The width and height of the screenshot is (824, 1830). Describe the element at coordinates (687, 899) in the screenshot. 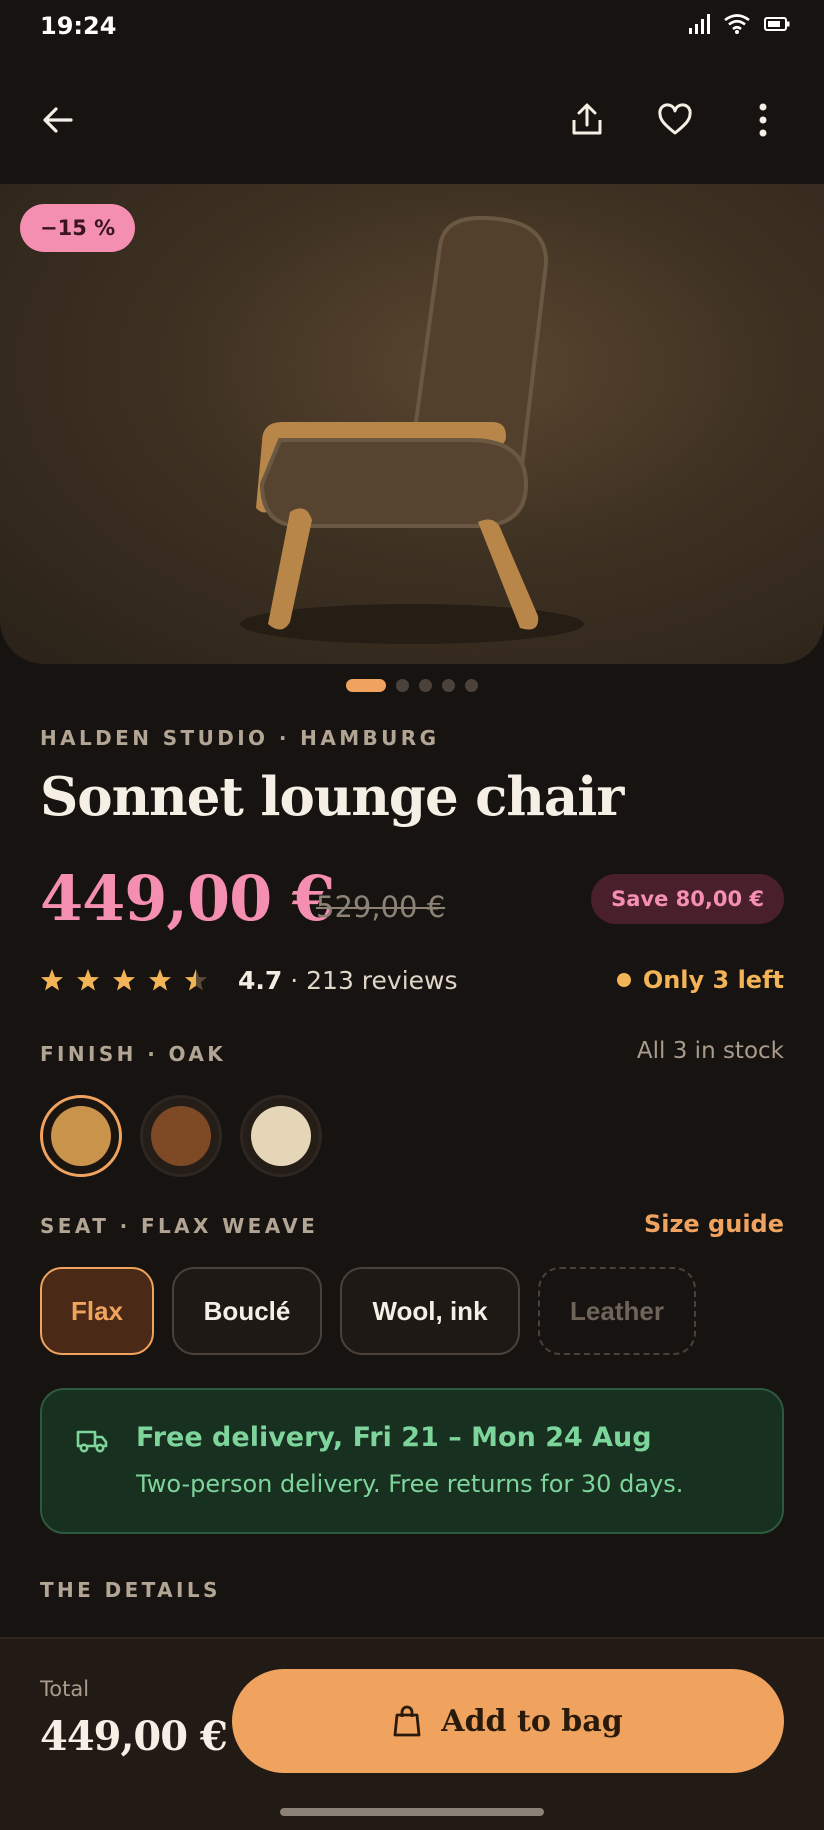

I see `savings-badge: Save 80,00 €` at that location.